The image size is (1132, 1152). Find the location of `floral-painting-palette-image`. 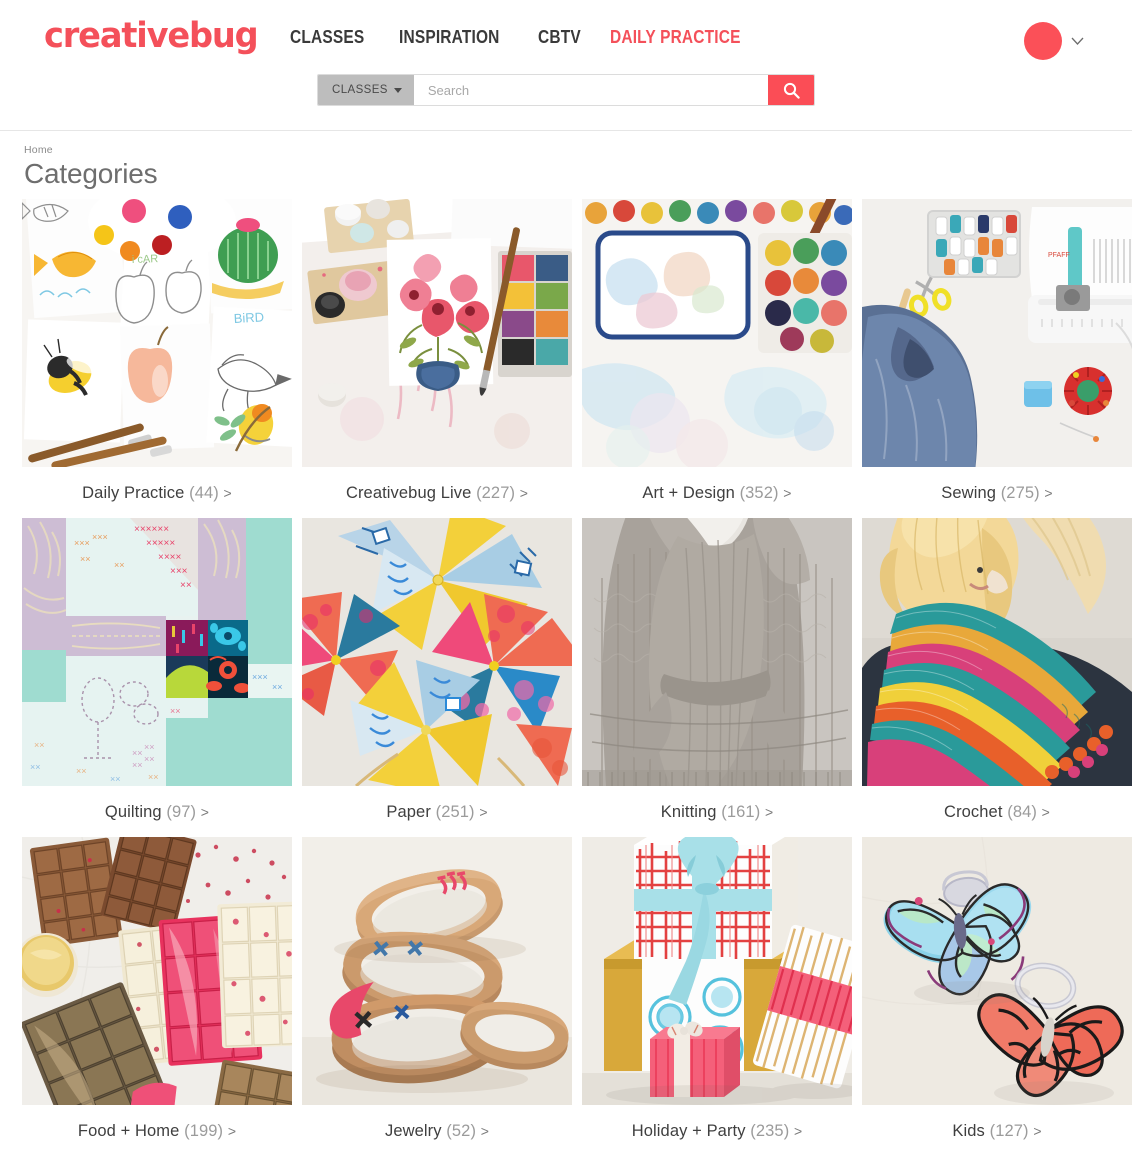

floral-painting-palette-image is located at coordinates (437, 332).